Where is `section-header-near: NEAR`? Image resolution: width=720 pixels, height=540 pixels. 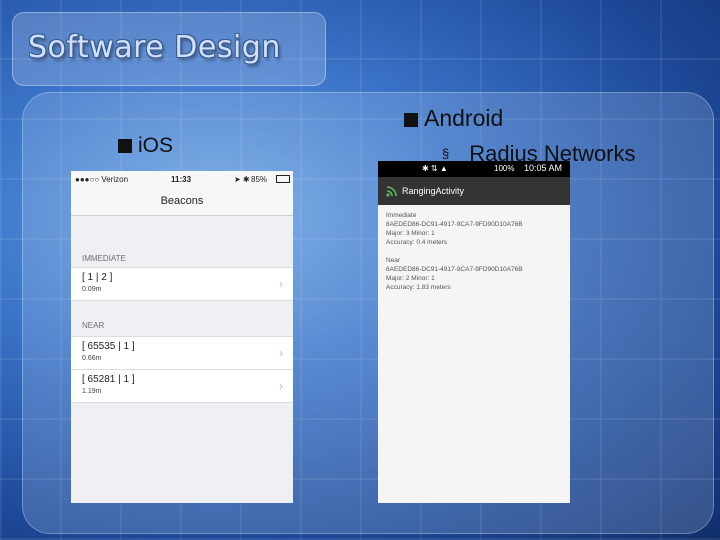 section-header-near: NEAR is located at coordinates (93, 325).